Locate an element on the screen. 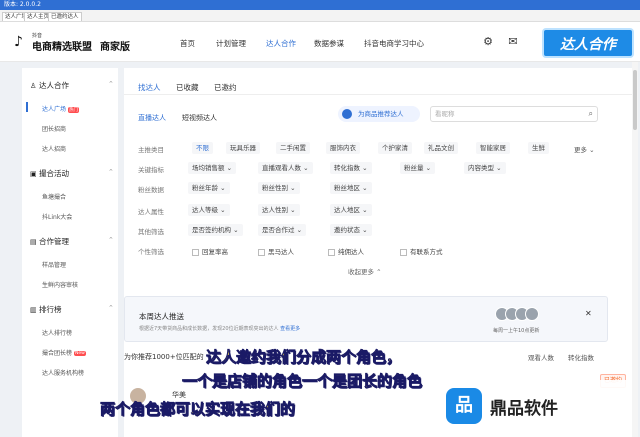 This screenshot has width=640, height=437. recommend-for-product-button: 为商品推荐达人 is located at coordinates (379, 114).